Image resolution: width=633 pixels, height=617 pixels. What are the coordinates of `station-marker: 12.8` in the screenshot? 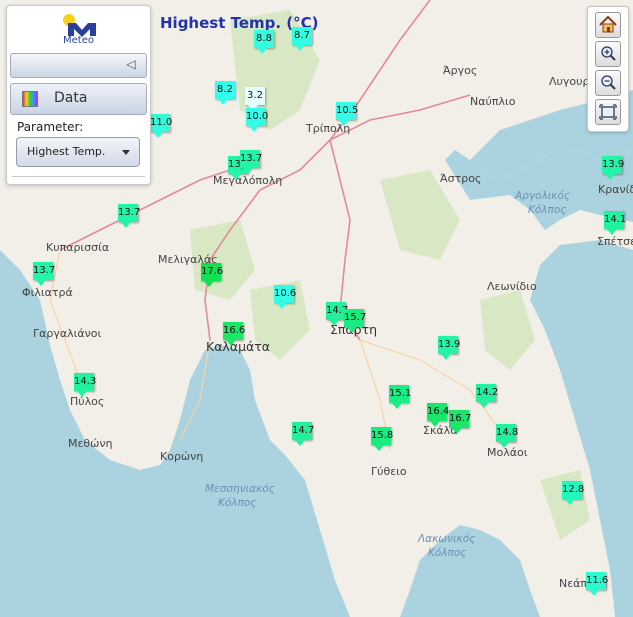 It's located at (573, 493).